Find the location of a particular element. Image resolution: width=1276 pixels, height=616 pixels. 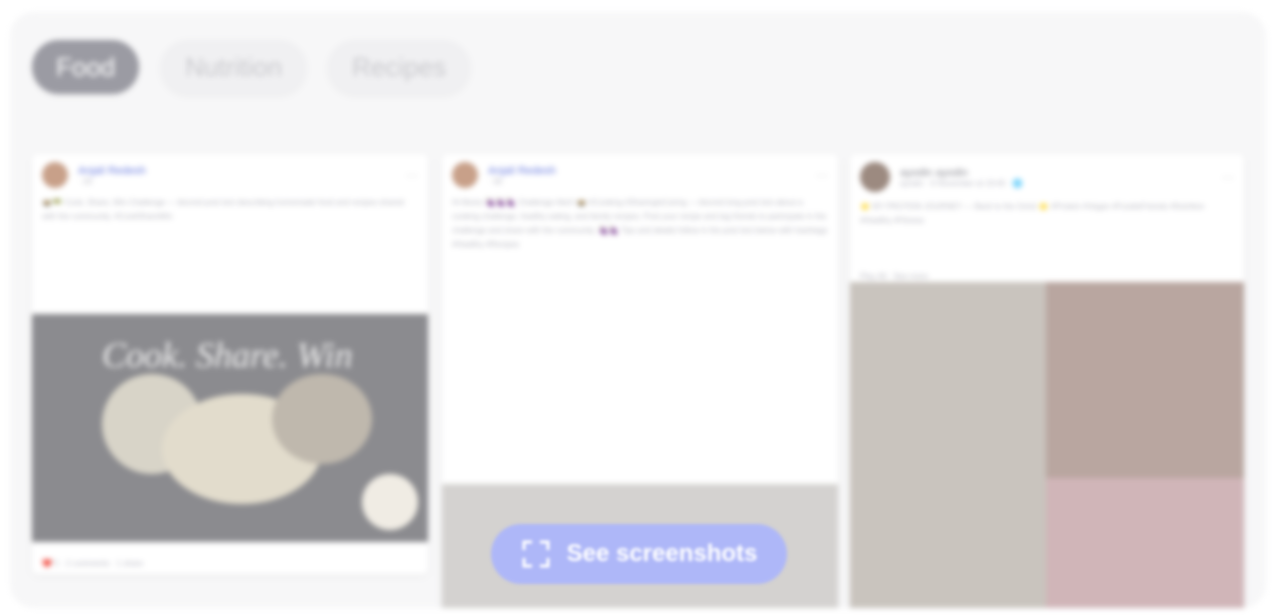

post-author: ayodin ayodin is located at coordinates (961, 173).